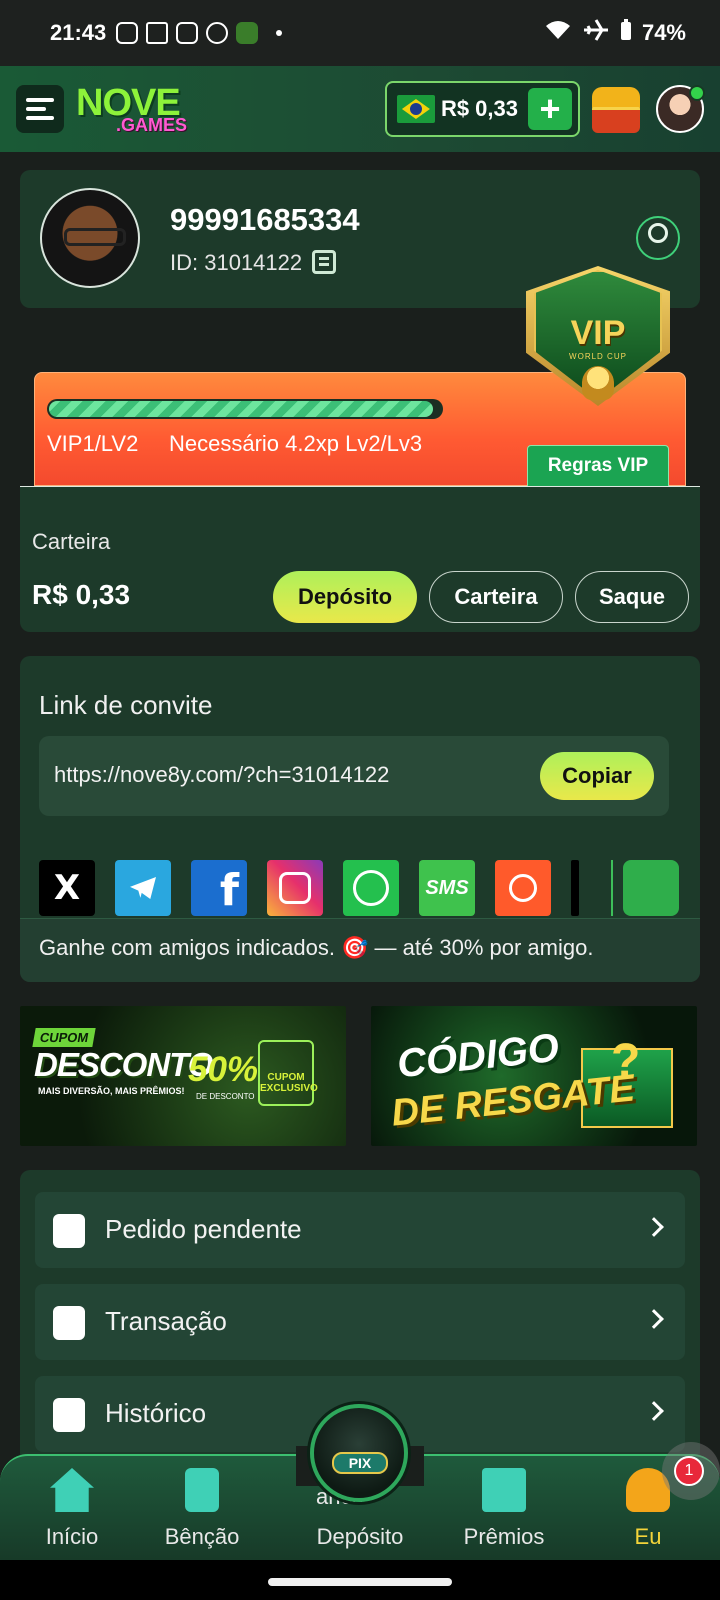  I want to click on more-share-icon, so click(575, 888).